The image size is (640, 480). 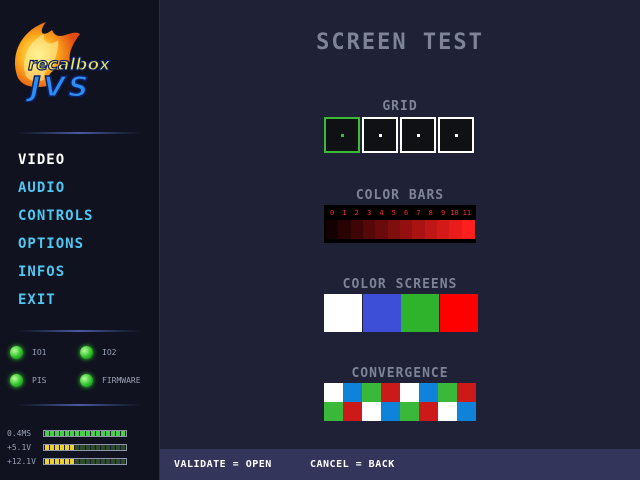 What do you see at coordinates (39, 352) in the screenshot?
I see `status-label: IO1` at bounding box center [39, 352].